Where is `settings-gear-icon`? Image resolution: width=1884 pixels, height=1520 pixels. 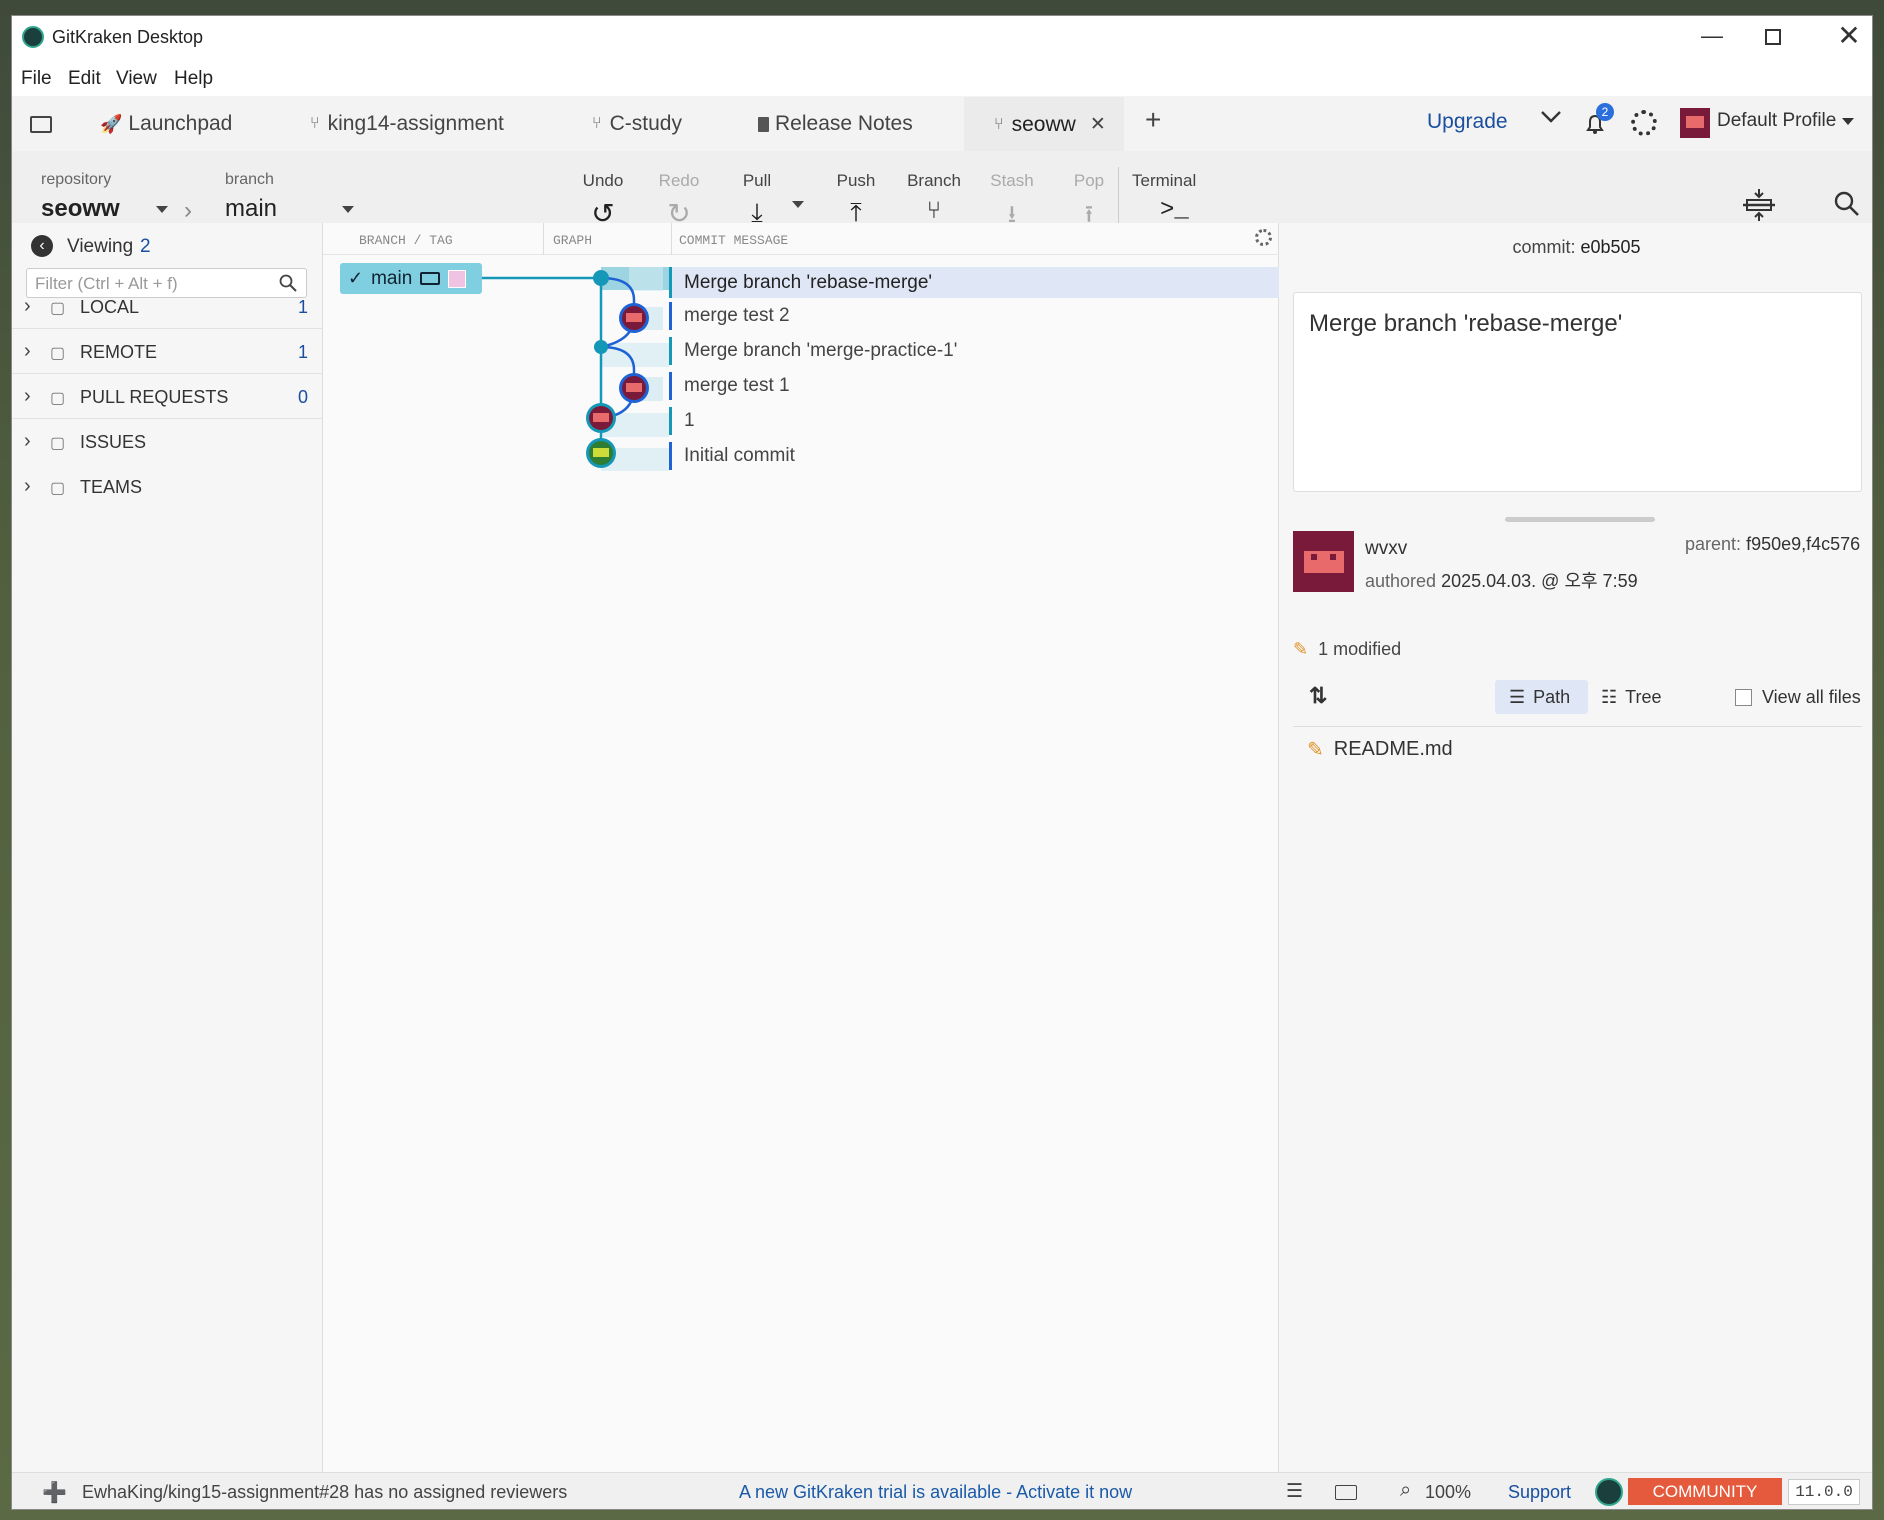
settings-gear-icon is located at coordinates (1644, 123).